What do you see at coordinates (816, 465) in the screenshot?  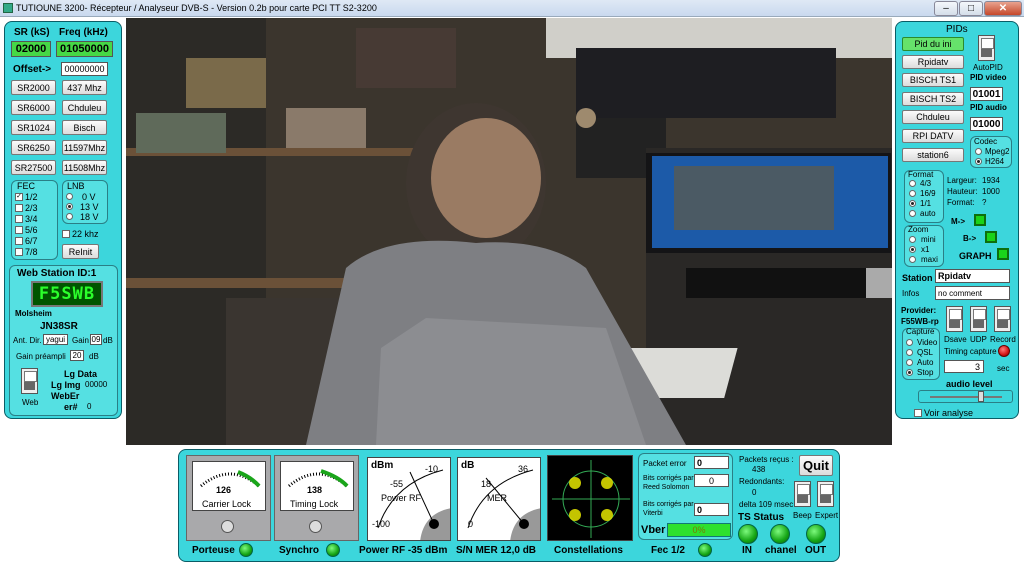 I see `quit-button: Quit` at bounding box center [816, 465].